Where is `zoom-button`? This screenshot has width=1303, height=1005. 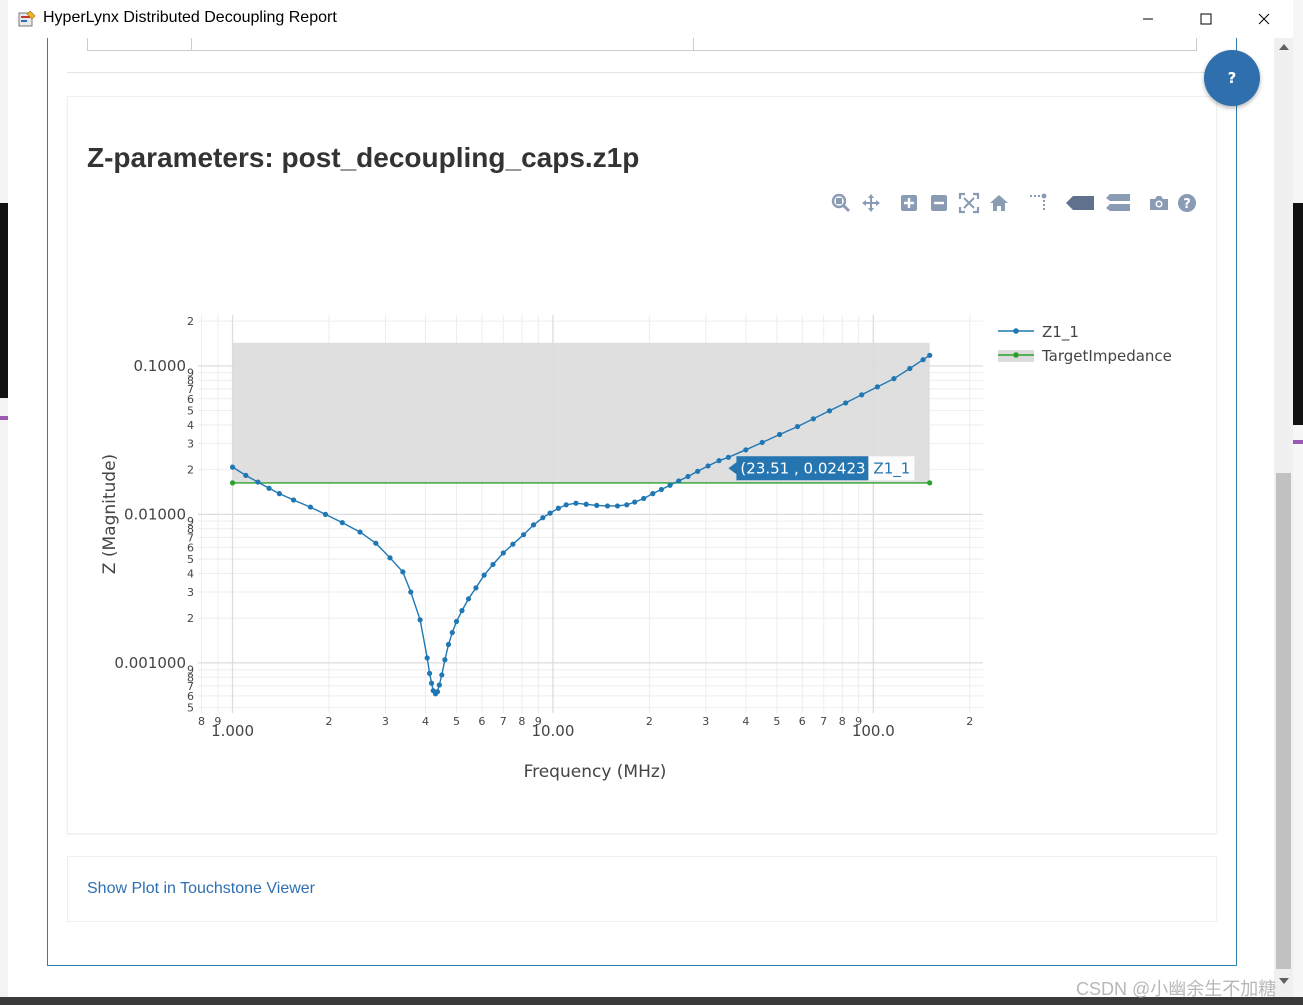 zoom-button is located at coordinates (841, 203).